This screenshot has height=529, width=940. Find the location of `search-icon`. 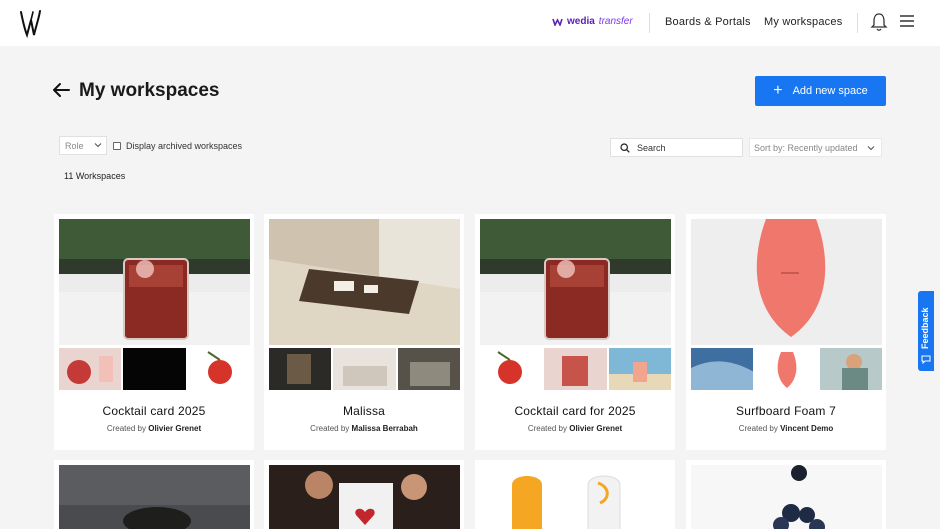

search-icon is located at coordinates (625, 147).